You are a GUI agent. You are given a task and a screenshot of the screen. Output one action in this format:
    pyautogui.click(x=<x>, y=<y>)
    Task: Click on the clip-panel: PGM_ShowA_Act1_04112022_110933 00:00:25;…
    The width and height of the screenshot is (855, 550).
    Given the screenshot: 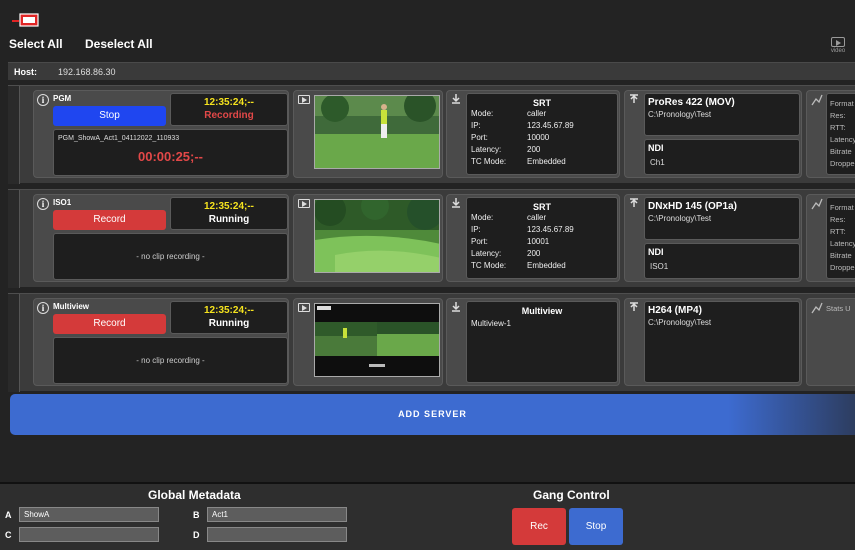 What is the action you would take?
    pyautogui.click(x=170, y=152)
    